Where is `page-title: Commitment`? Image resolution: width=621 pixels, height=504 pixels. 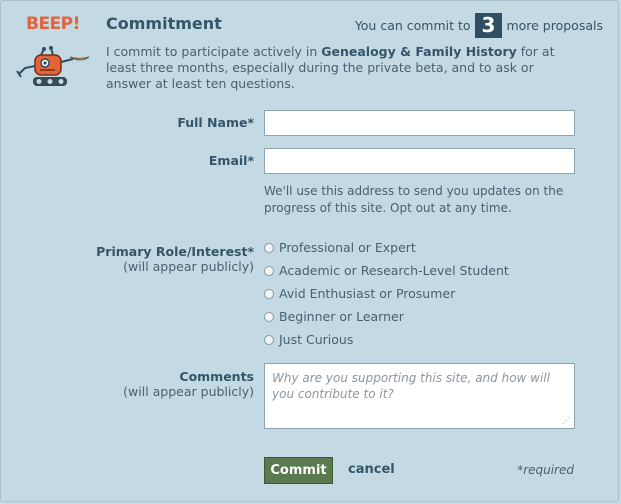 page-title: Commitment is located at coordinates (164, 23).